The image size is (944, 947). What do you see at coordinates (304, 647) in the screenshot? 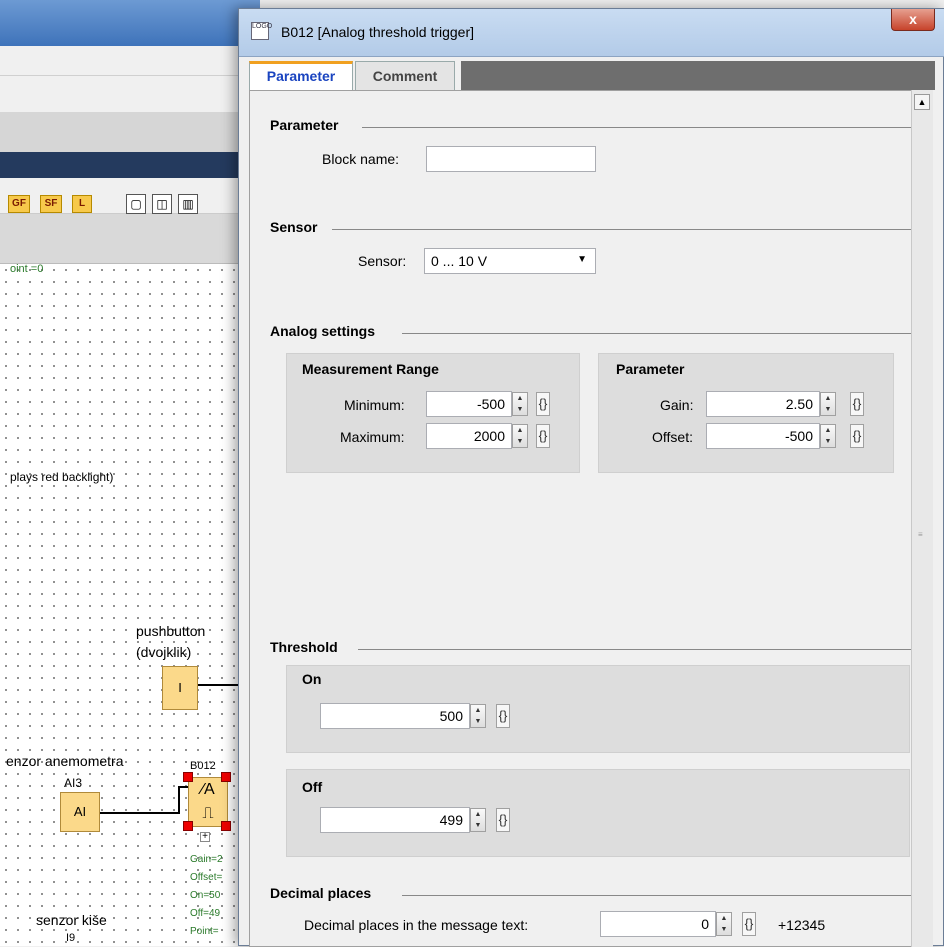
I see `section-threshold-heading: Threshold` at bounding box center [304, 647].